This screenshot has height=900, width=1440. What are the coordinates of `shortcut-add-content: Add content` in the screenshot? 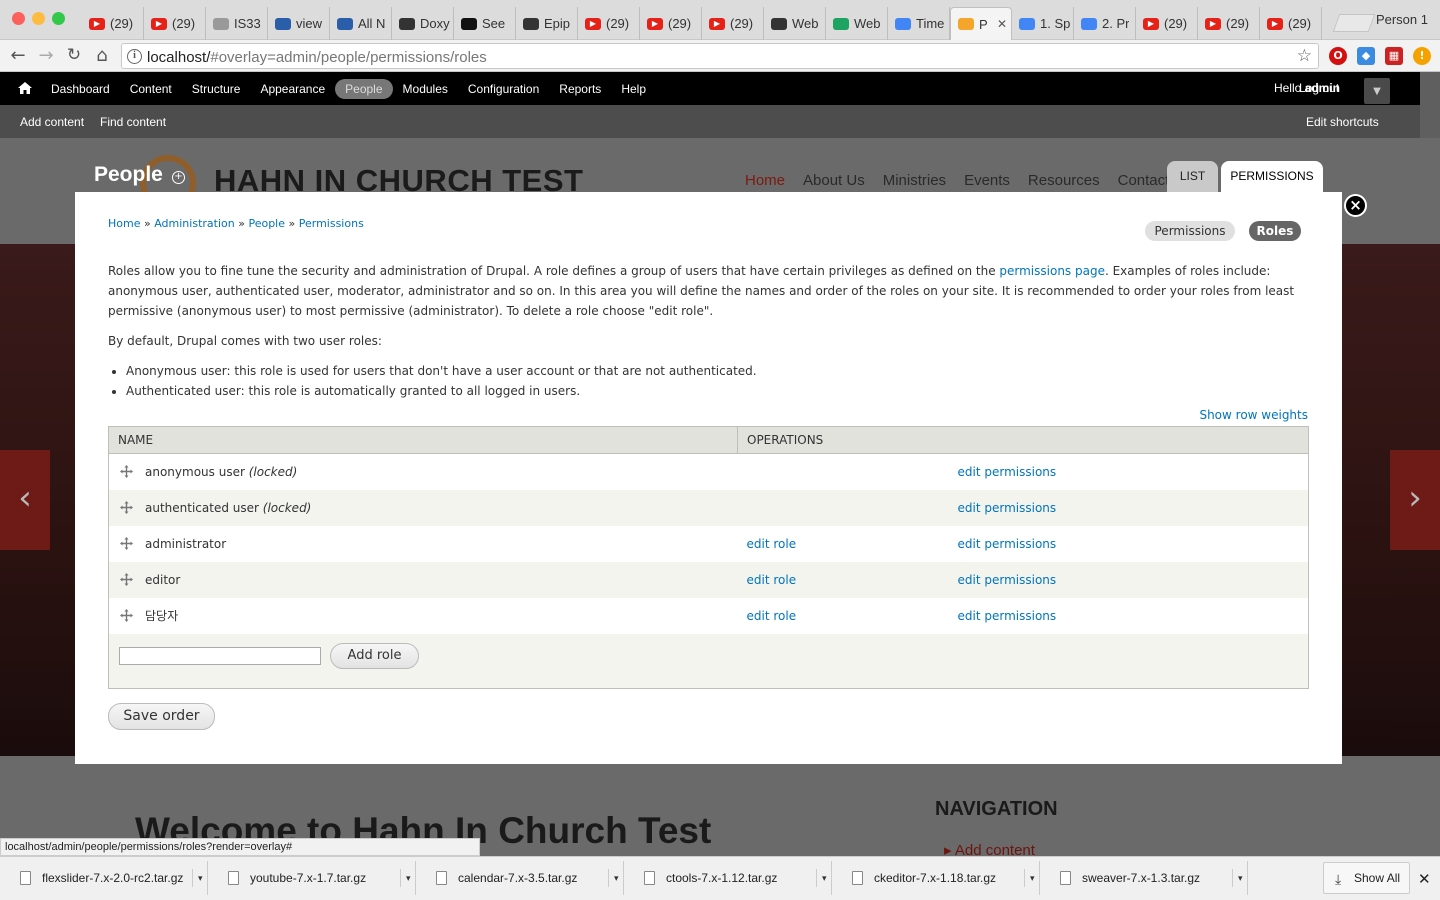 It's located at (52, 122).